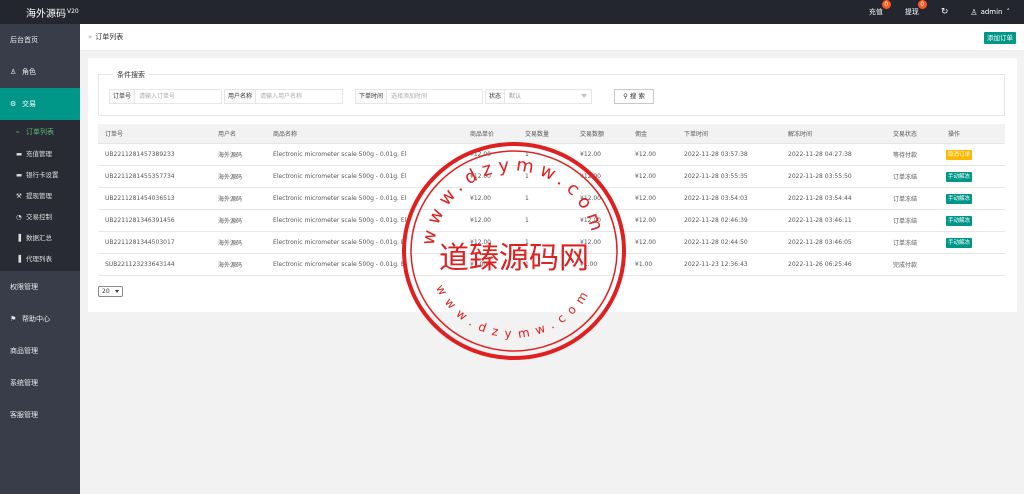 The height and width of the screenshot is (494, 1024). What do you see at coordinates (40, 175) in the screenshot?
I see `sidebar-subitem-bankcard: ▬ 银行卡设置` at bounding box center [40, 175].